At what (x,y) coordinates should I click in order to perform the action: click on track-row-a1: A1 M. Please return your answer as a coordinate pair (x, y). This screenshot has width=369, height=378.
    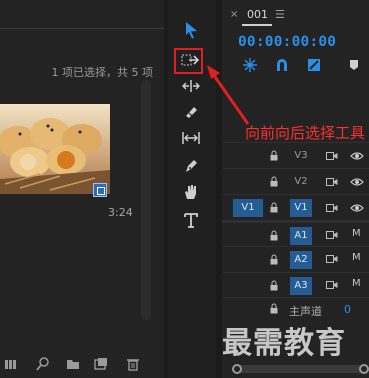
    Looking at the image, I should click on (295, 233).